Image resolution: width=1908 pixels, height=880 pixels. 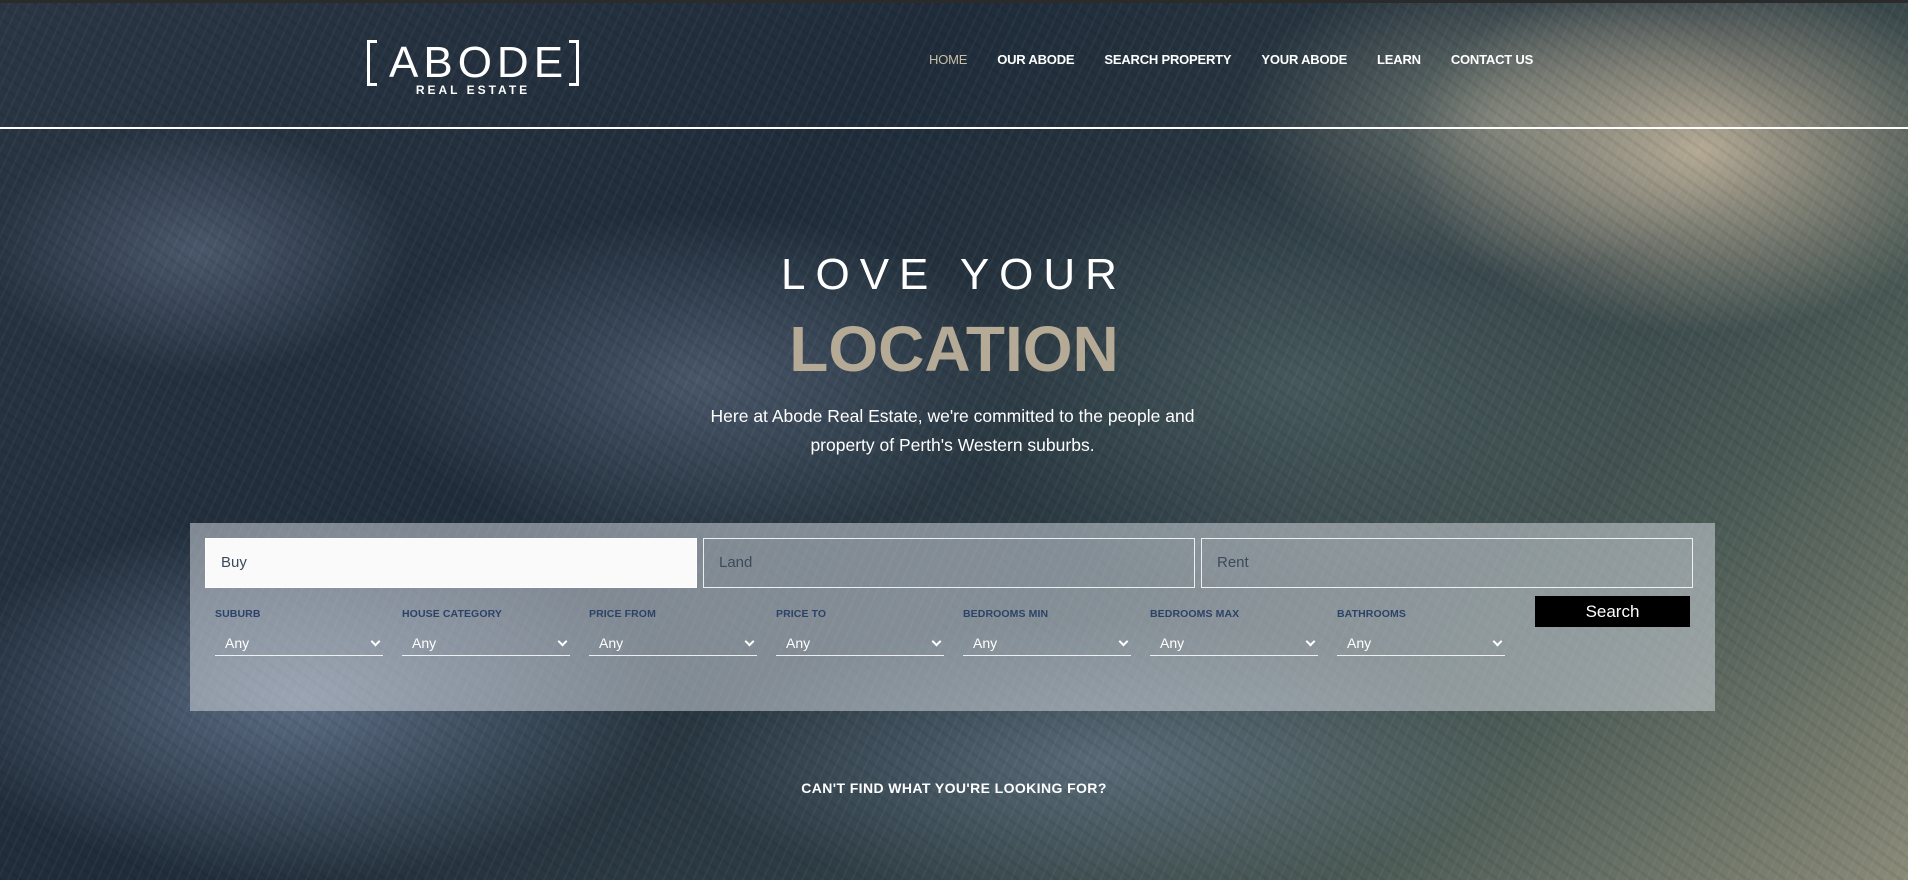 What do you see at coordinates (574, 63) in the screenshot?
I see `logo-right-bracket` at bounding box center [574, 63].